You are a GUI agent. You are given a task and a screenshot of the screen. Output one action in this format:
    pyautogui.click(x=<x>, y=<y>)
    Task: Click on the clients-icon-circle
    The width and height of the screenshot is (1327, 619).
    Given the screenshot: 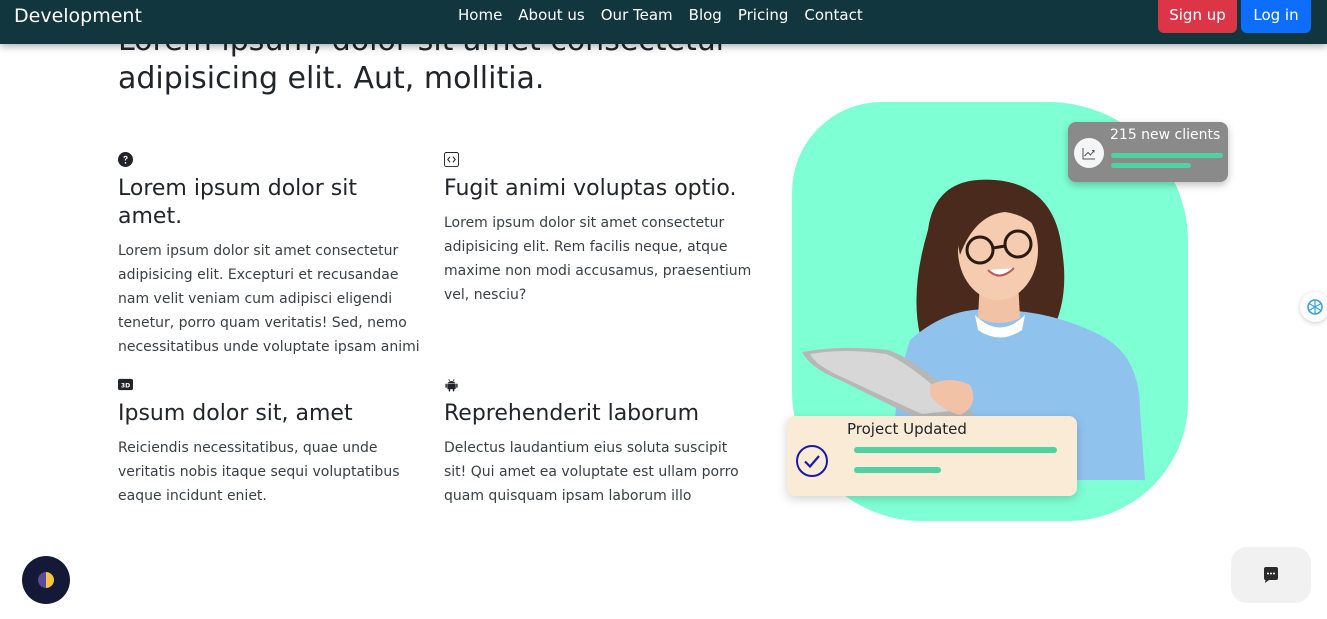 What is the action you would take?
    pyautogui.click(x=1089, y=153)
    